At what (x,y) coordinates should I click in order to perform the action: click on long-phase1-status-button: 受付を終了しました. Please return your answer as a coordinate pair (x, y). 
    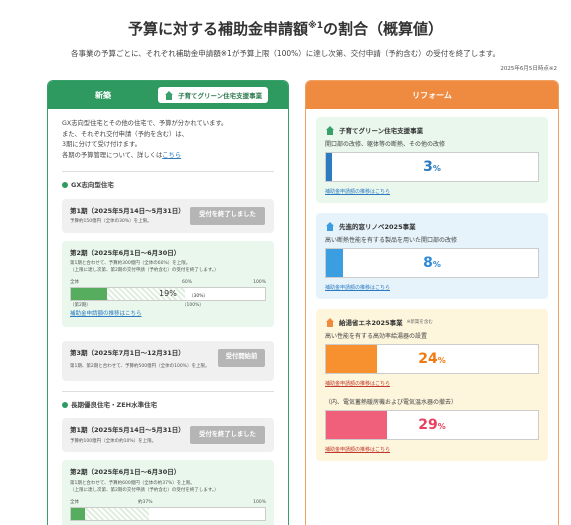
    Looking at the image, I should click on (227, 435).